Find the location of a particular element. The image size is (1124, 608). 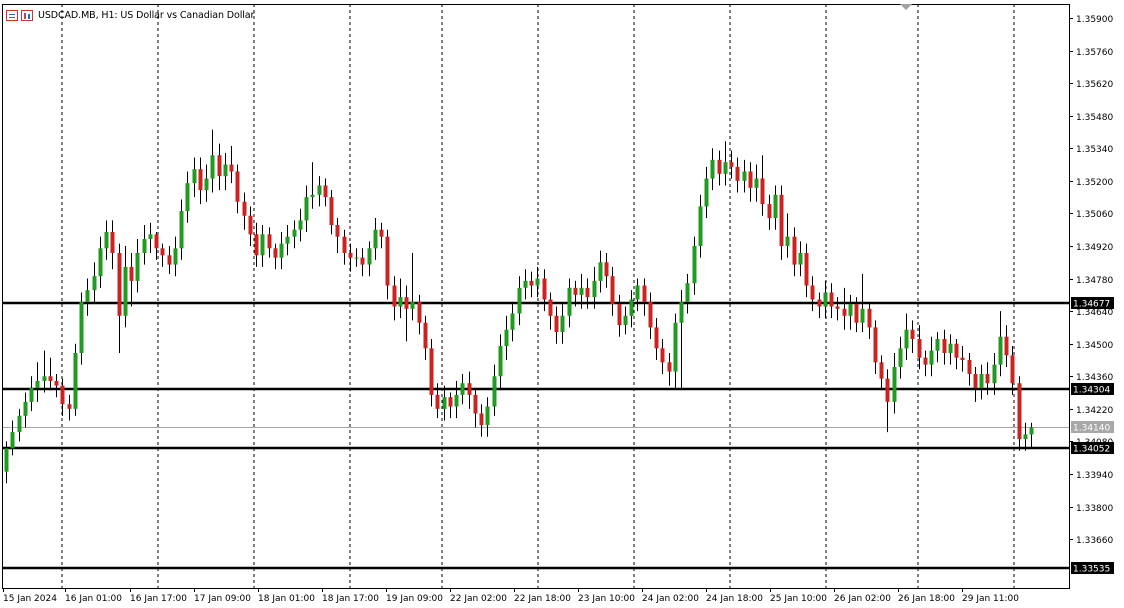

level-price-label: 1.34304 is located at coordinates (1091, 391).